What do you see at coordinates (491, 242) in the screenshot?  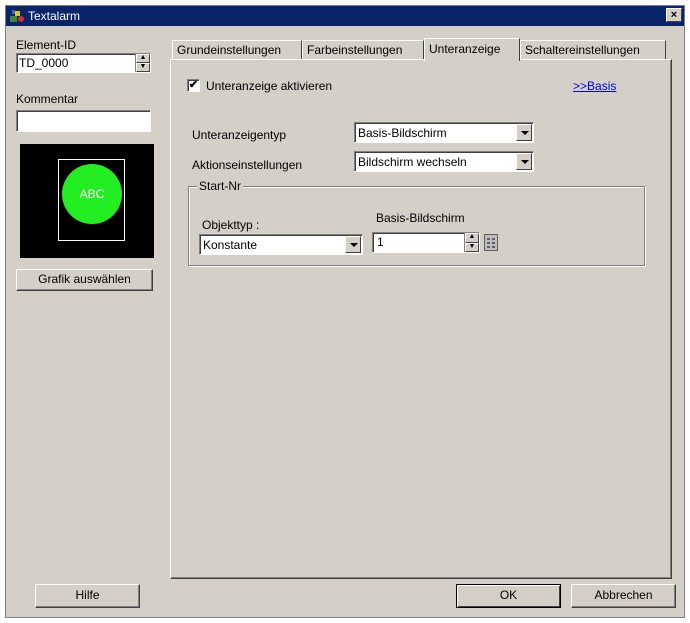 I see `keypad-icon` at bounding box center [491, 242].